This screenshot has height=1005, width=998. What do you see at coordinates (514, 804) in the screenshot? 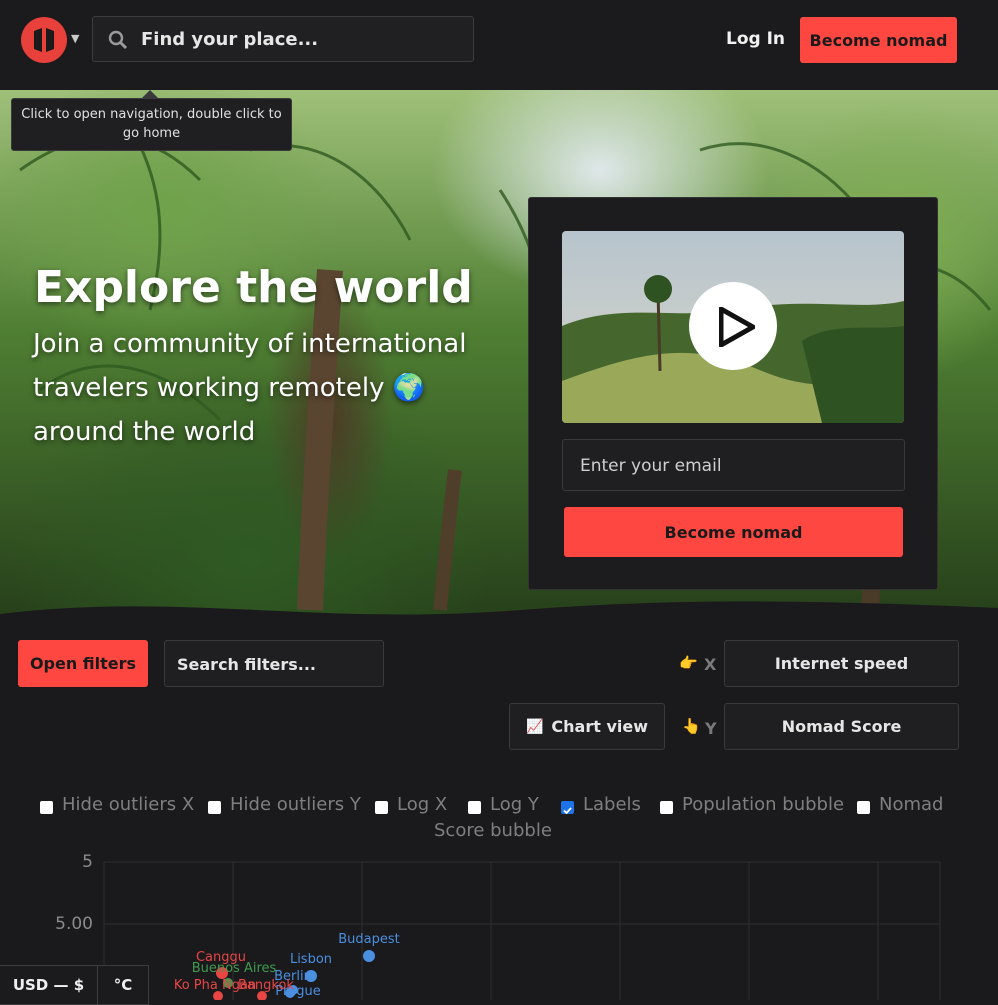
I see `toggle-label: Log Y` at bounding box center [514, 804].